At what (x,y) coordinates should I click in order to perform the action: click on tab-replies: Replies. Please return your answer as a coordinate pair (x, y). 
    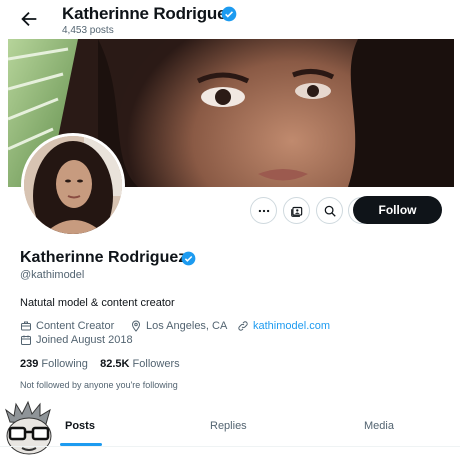
    Looking at the image, I should click on (228, 426).